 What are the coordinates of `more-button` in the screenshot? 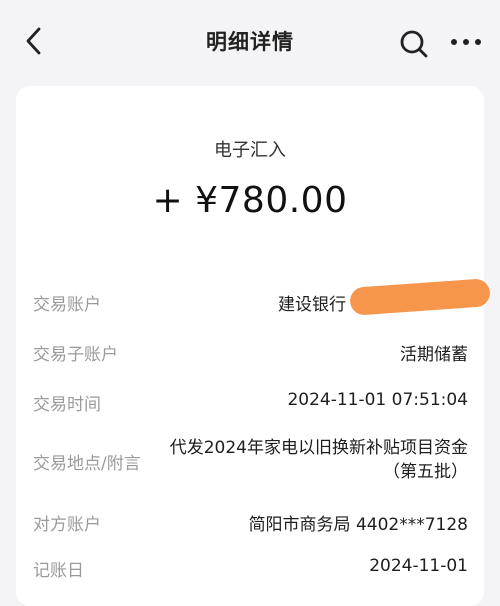 It's located at (466, 42).